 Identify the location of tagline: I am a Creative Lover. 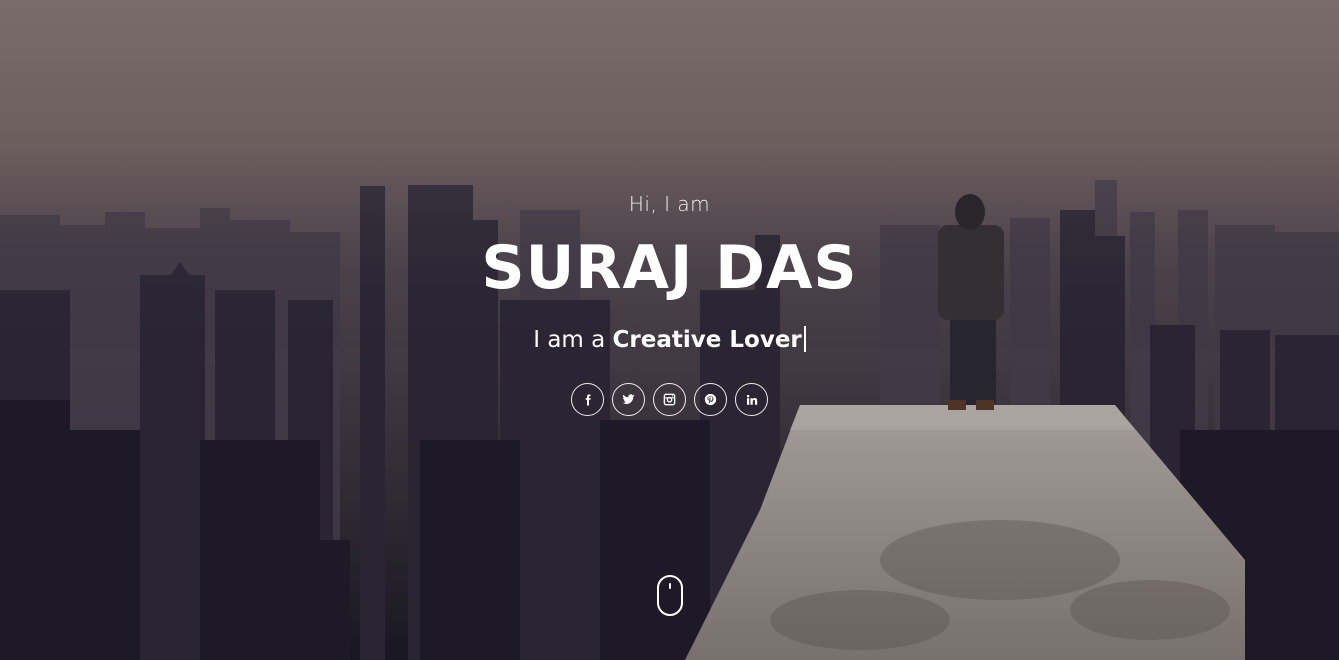
(669, 339).